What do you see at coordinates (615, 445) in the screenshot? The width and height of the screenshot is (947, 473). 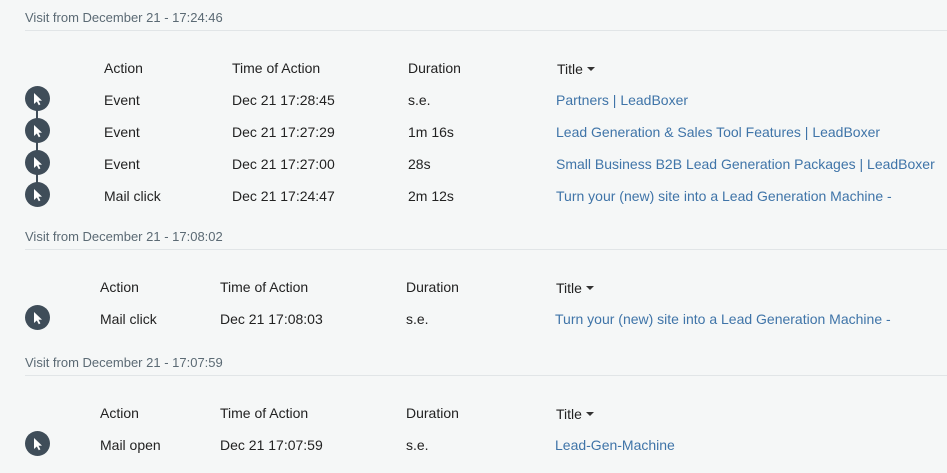 I see `row-title-link: Lead-Gen-Machine` at bounding box center [615, 445].